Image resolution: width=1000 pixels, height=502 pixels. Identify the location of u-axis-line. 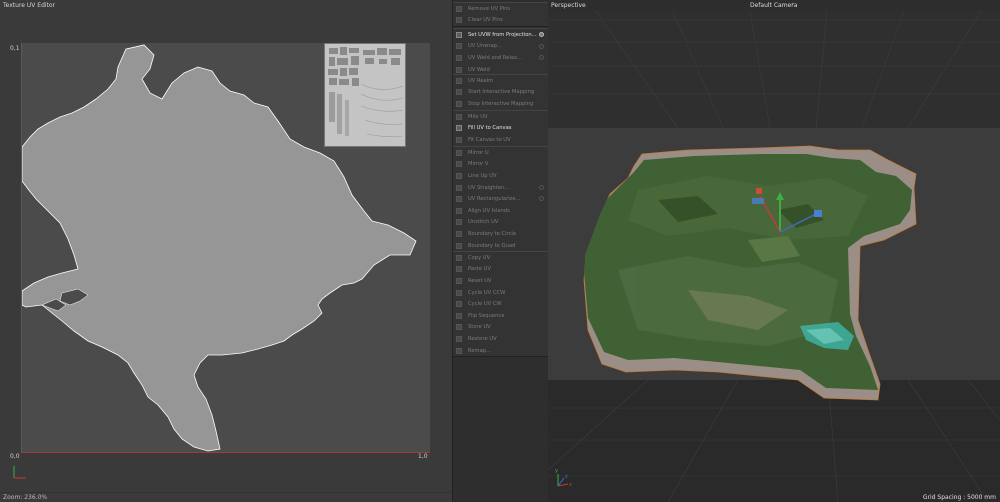
(225, 452).